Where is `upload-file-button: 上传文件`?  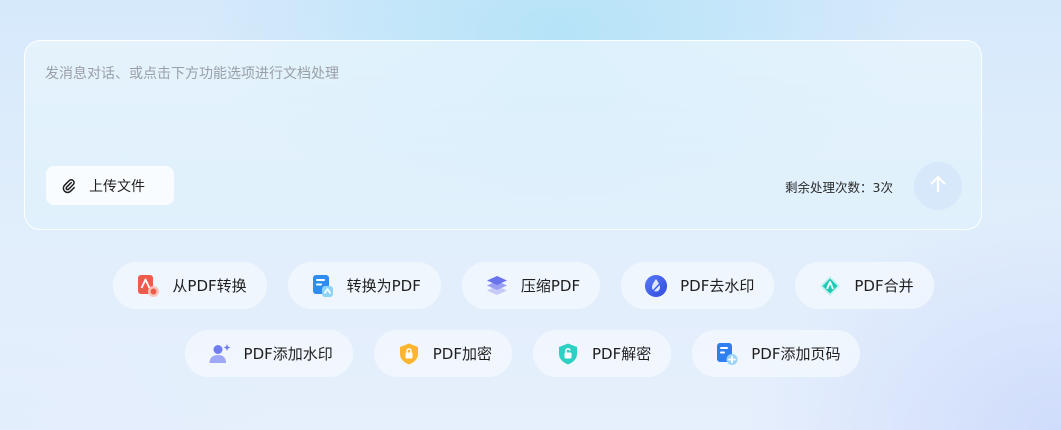 upload-file-button: 上传文件 is located at coordinates (110, 185).